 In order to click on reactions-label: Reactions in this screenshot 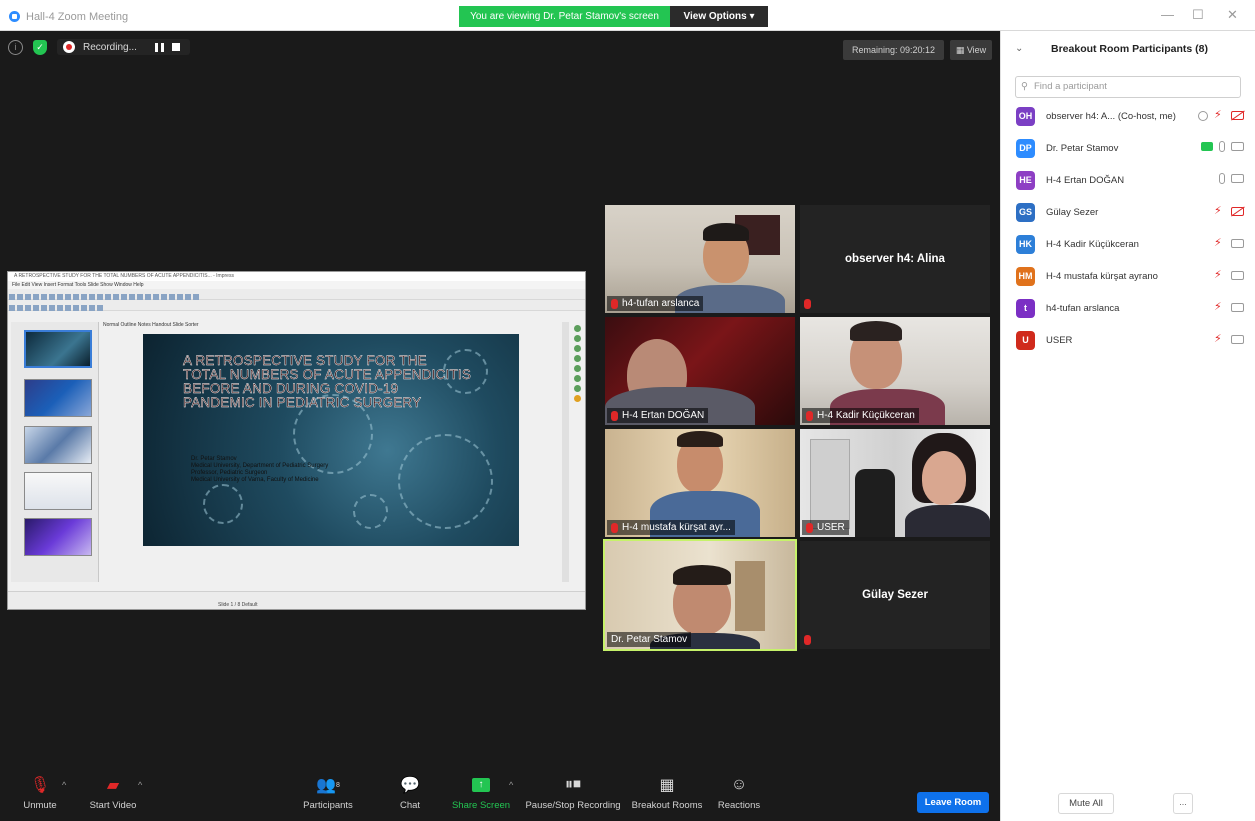, I will do `click(739, 805)`.